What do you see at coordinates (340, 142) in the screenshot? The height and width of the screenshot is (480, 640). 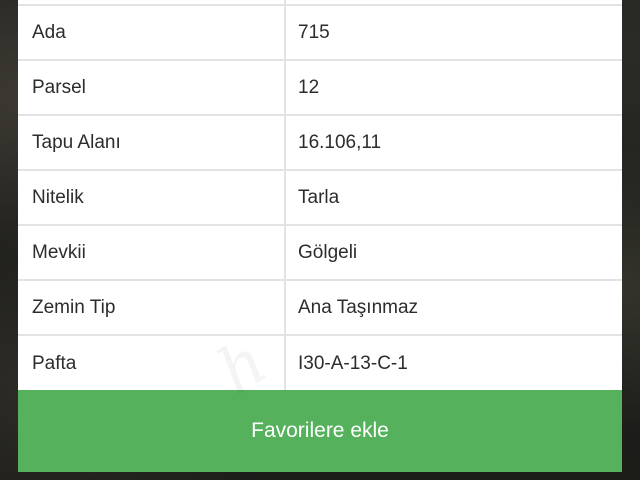 I see `row-value: 16.106,11` at bounding box center [340, 142].